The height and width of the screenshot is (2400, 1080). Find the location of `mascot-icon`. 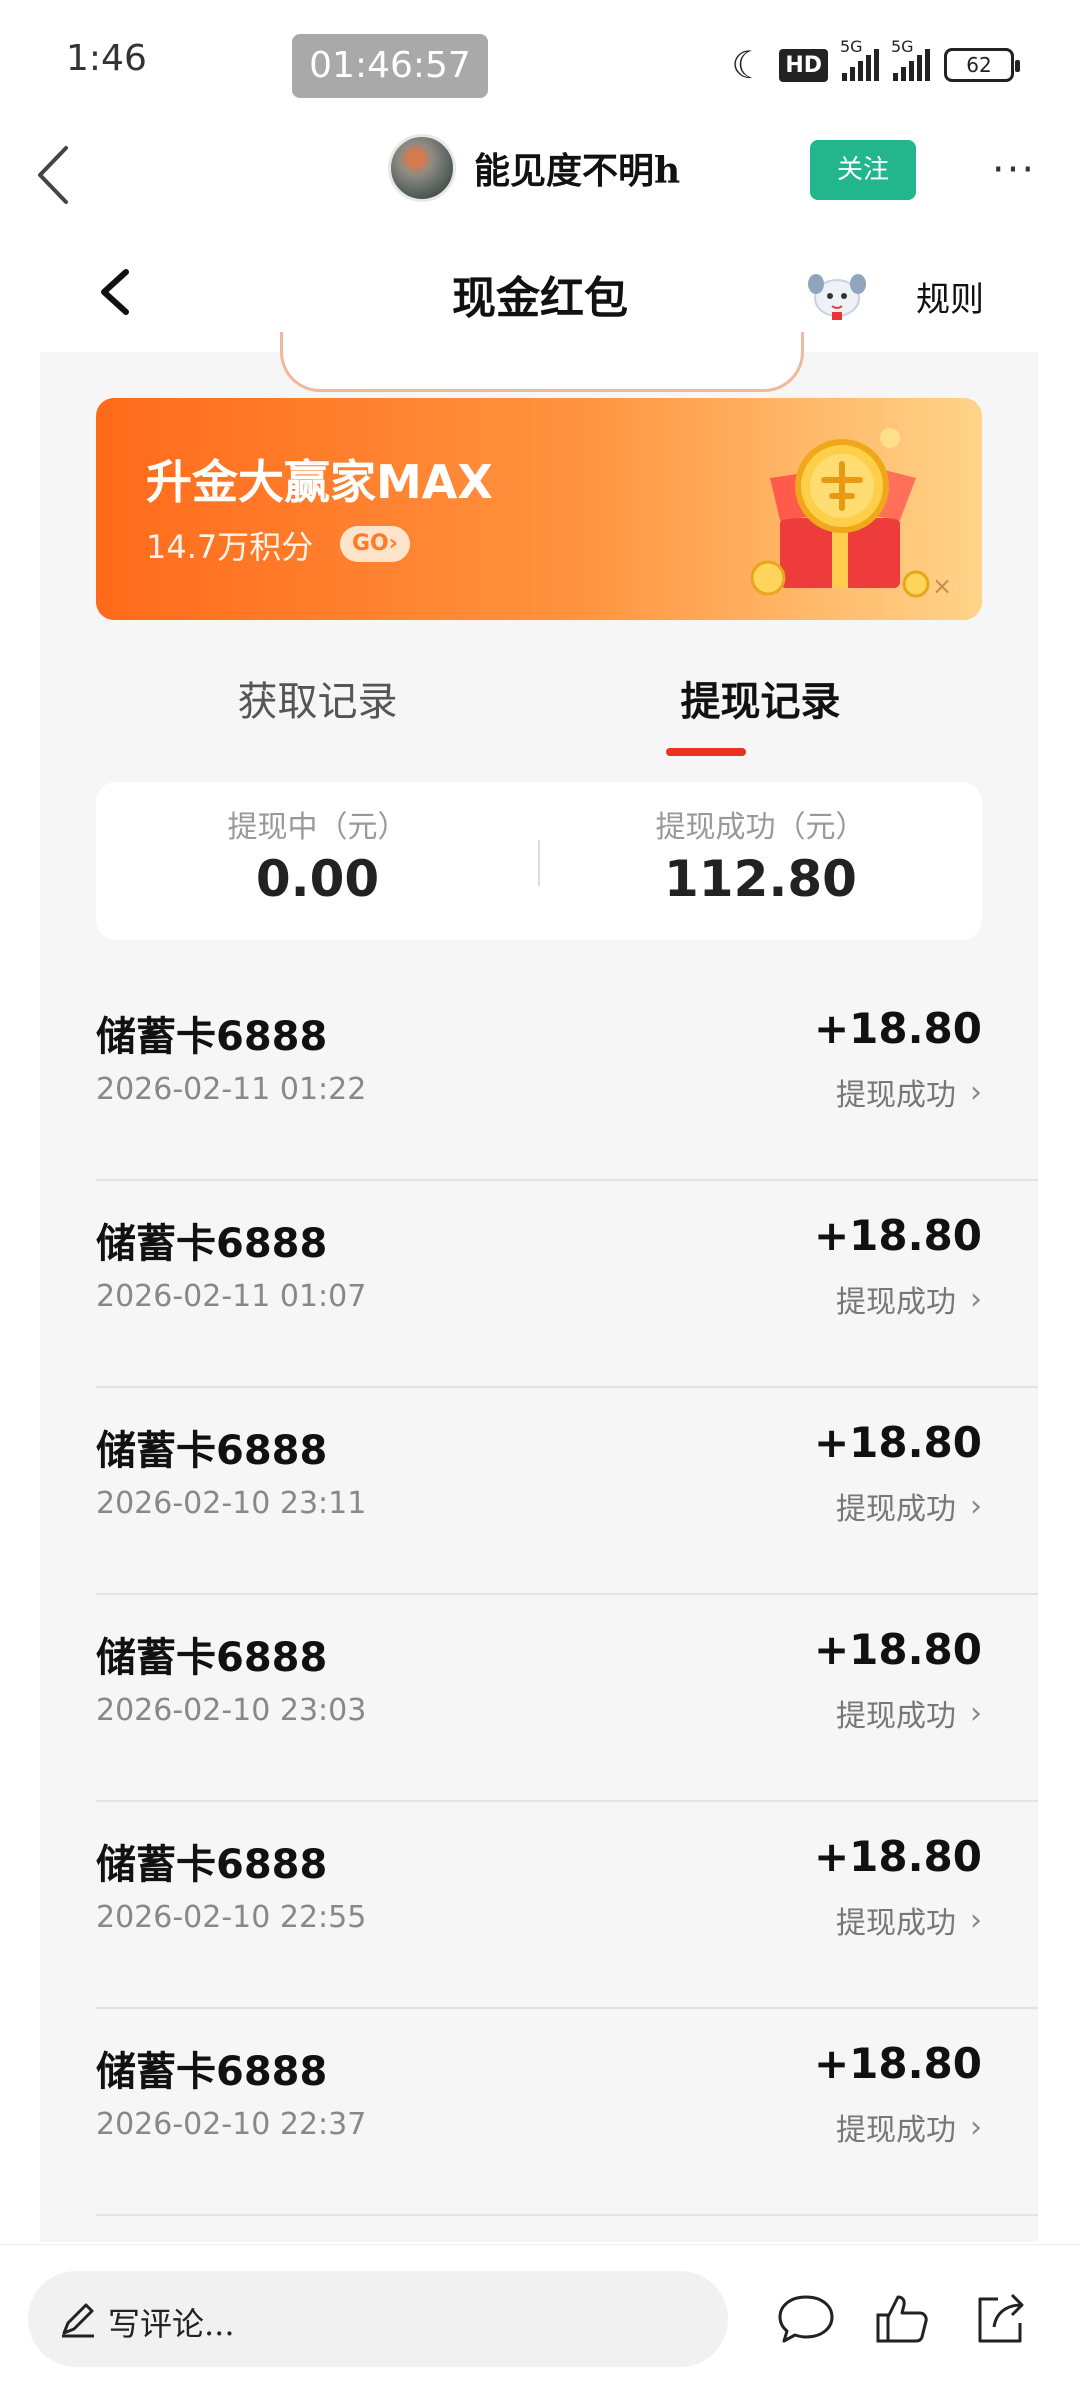

mascot-icon is located at coordinates (837, 296).